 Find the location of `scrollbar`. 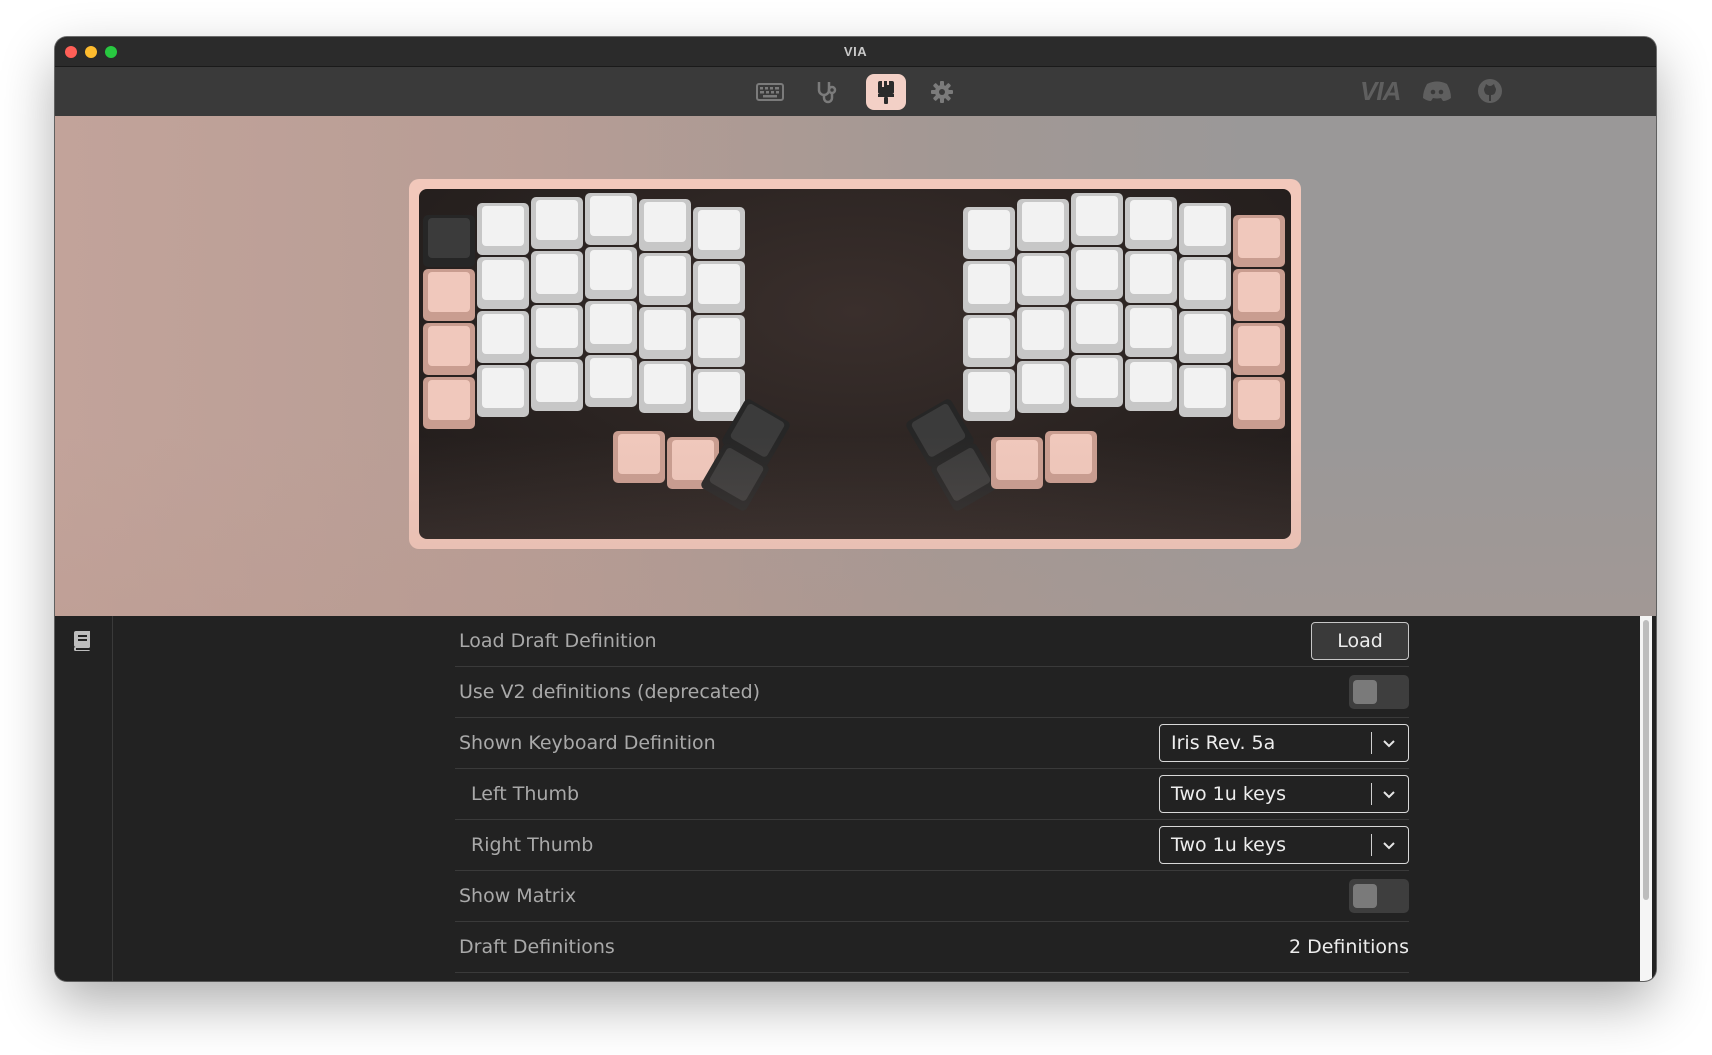

scrollbar is located at coordinates (1646, 798).